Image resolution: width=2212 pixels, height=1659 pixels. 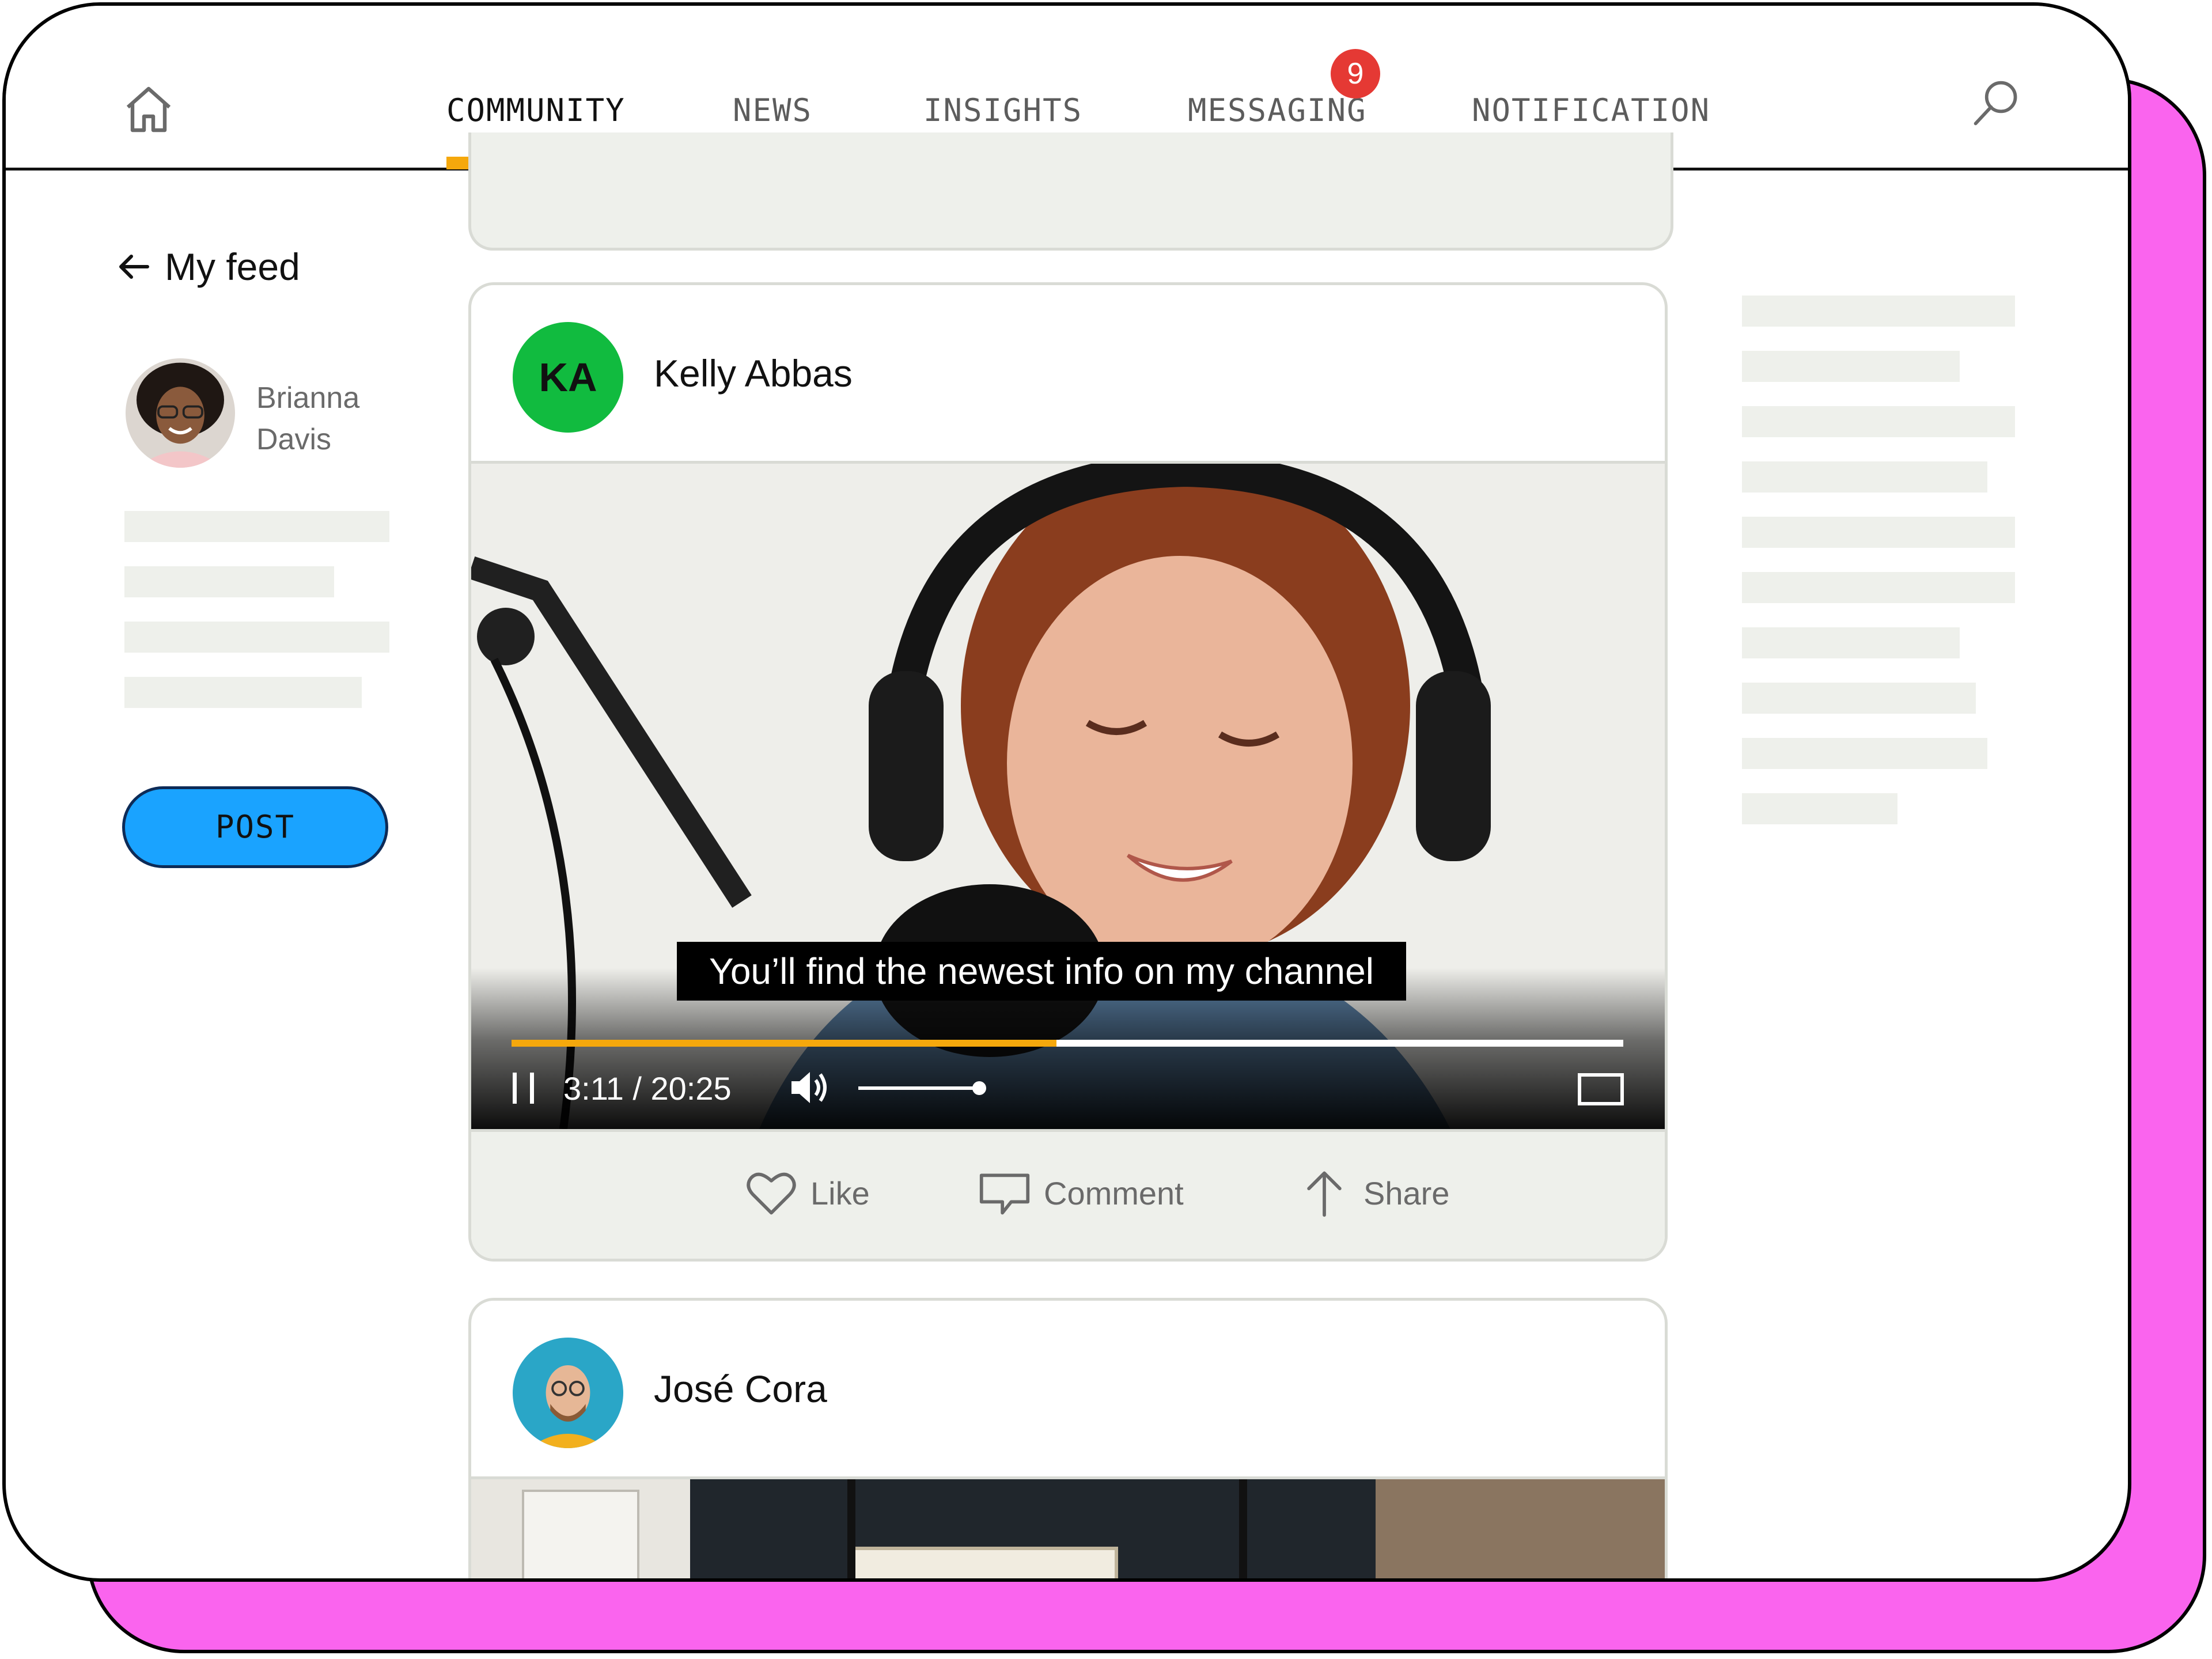 I want to click on author-avatar: KA, so click(x=568, y=377).